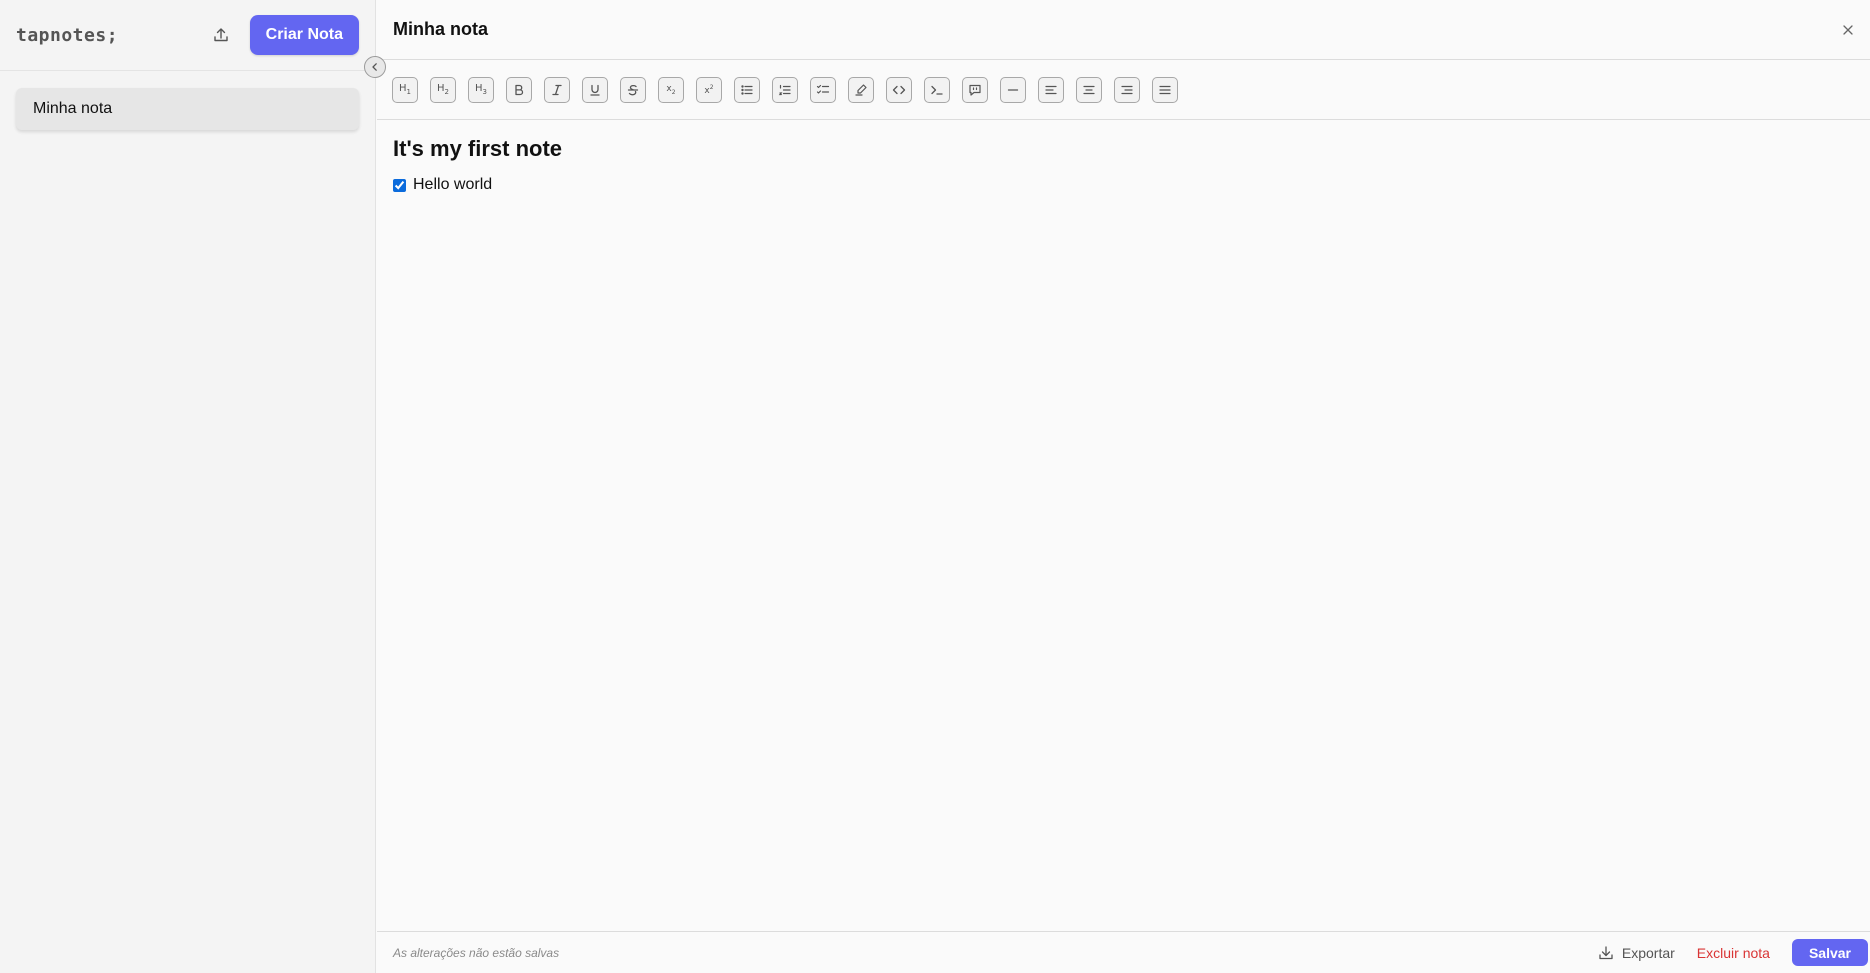 Image resolution: width=1870 pixels, height=973 pixels. What do you see at coordinates (453, 184) in the screenshot?
I see `task-text: Hello world` at bounding box center [453, 184].